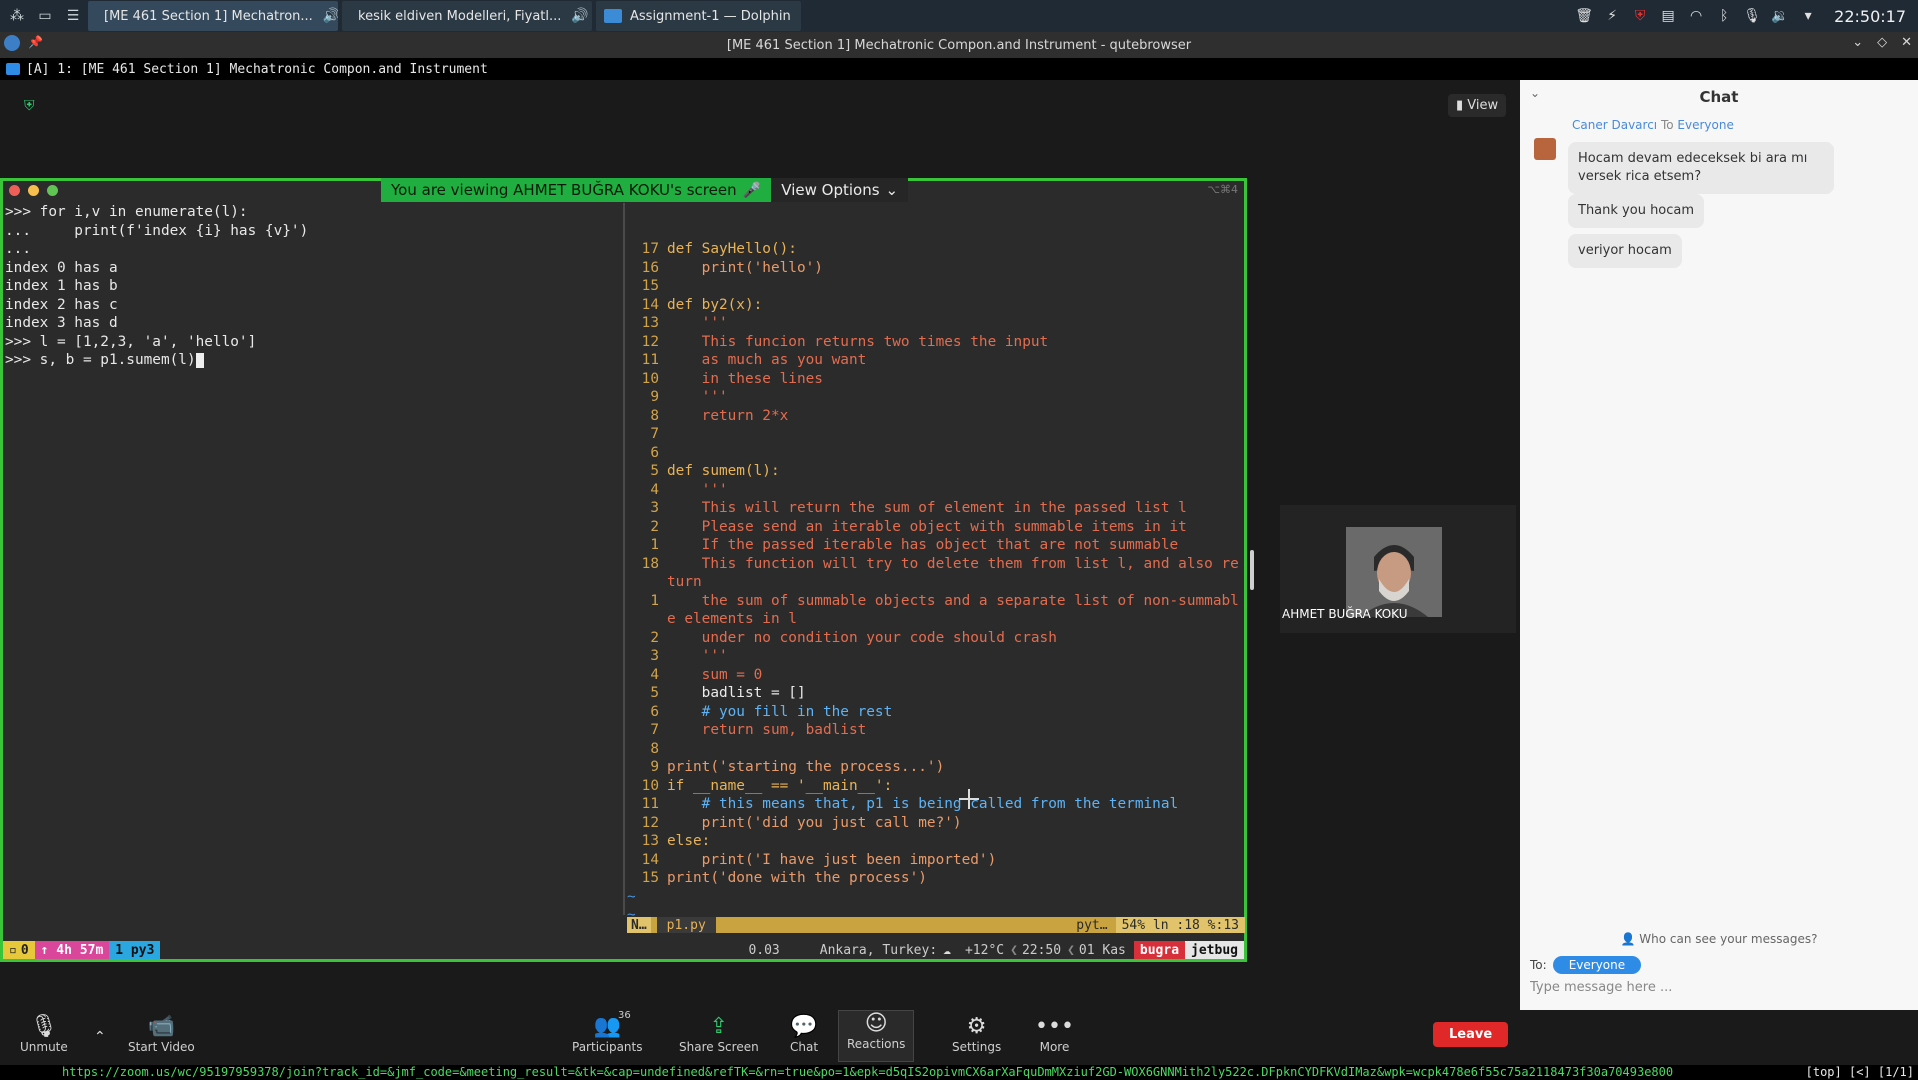 Image resolution: width=1918 pixels, height=1080 pixels. I want to click on tmux-temperature: +12°C, so click(984, 950).